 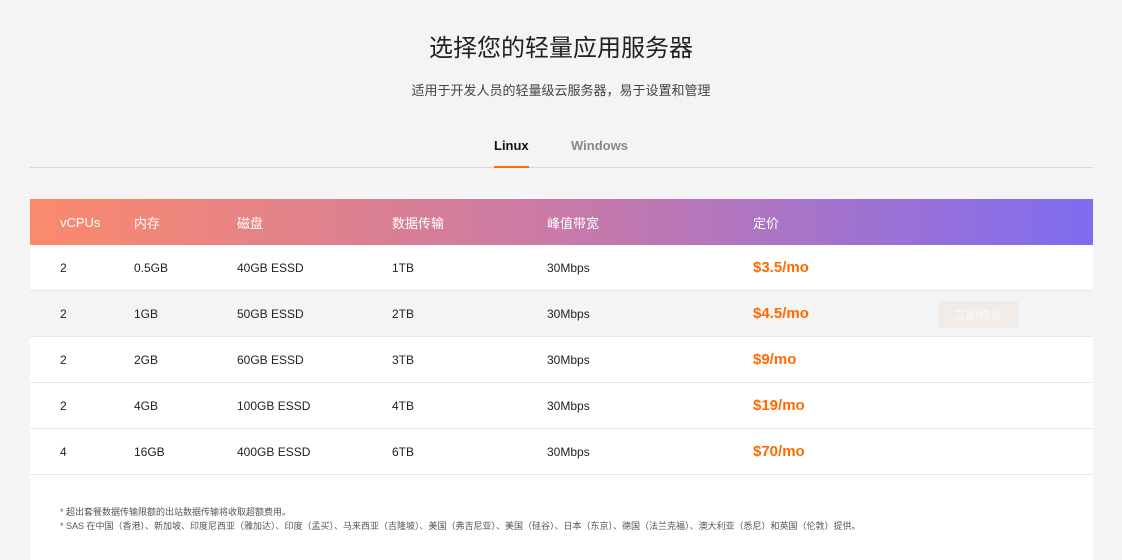 What do you see at coordinates (779, 405) in the screenshot?
I see `cell-price: $19/mo` at bounding box center [779, 405].